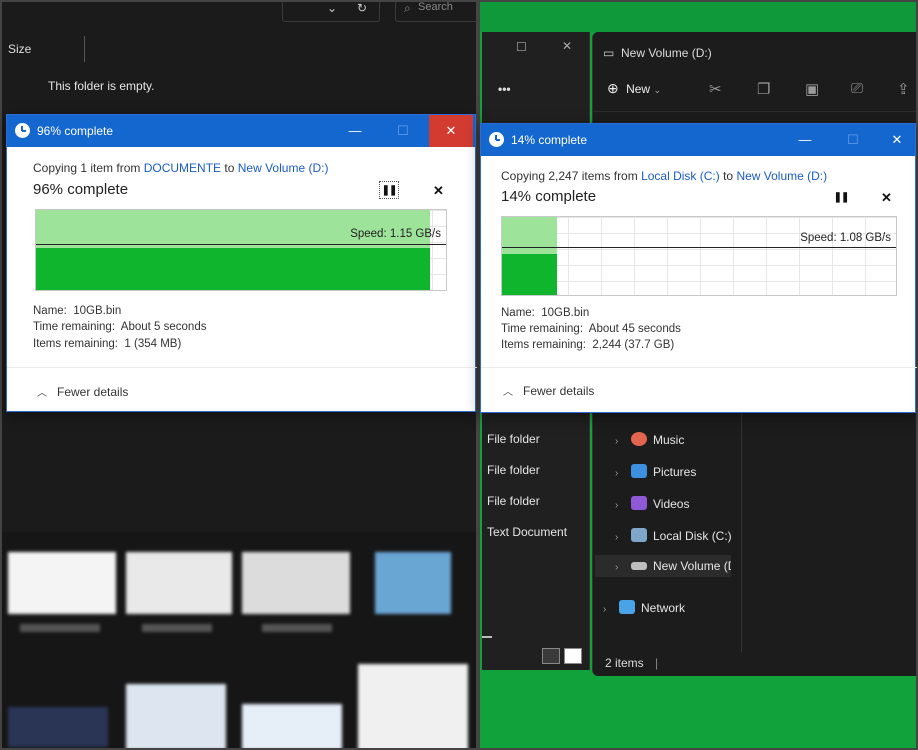  What do you see at coordinates (177, 628) in the screenshot?
I see `thumbnail-caption` at bounding box center [177, 628].